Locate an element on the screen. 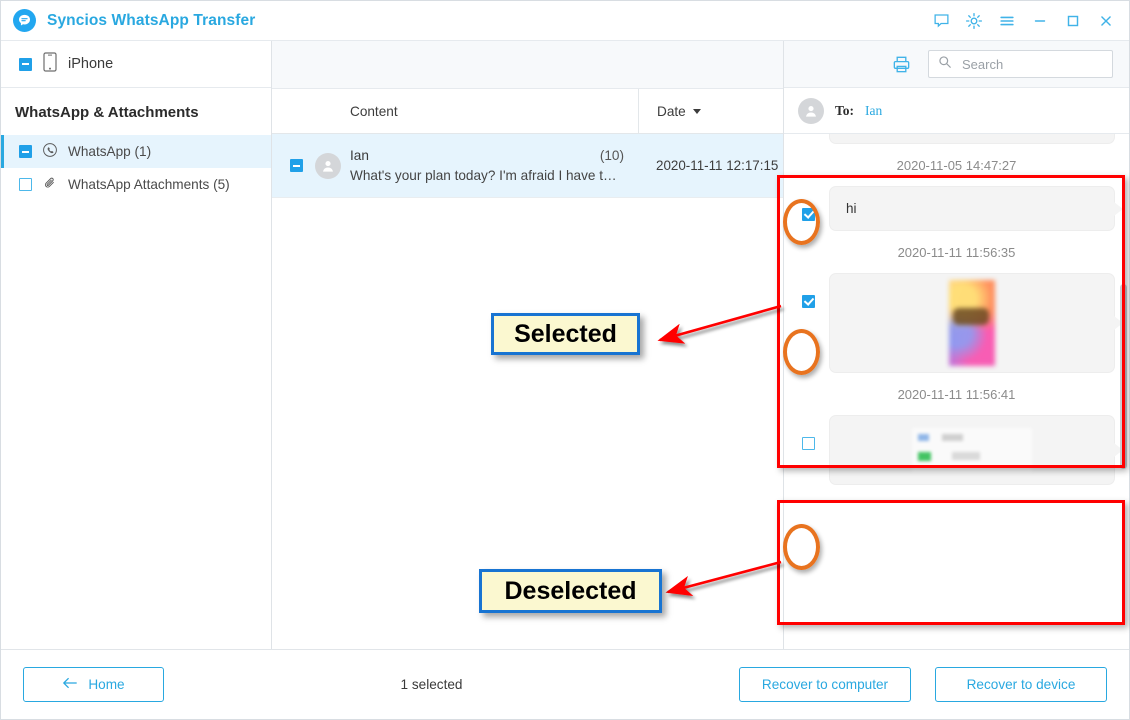  chat-toolbar is located at coordinates (956, 64).